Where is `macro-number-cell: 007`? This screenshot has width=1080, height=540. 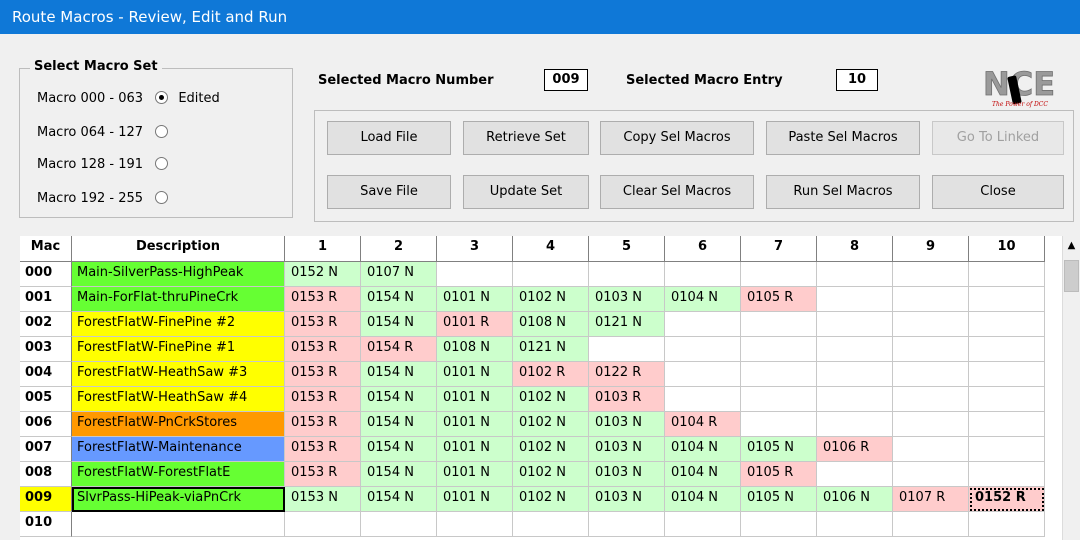 macro-number-cell: 007 is located at coordinates (46, 449).